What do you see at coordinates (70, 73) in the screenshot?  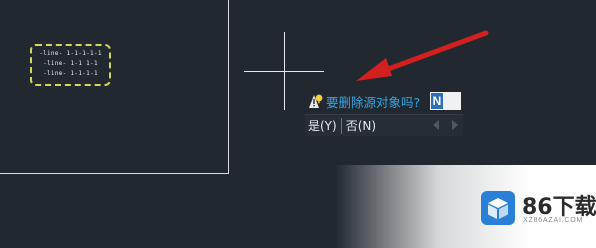 I see `text-line-3: -line- 1-1-1-1` at bounding box center [70, 73].